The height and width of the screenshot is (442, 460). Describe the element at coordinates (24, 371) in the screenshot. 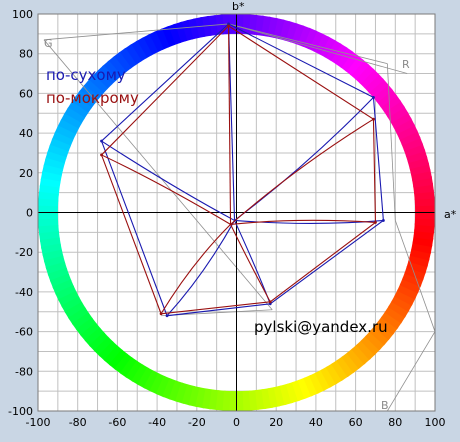

I see `y-tick-label: -80` at that location.